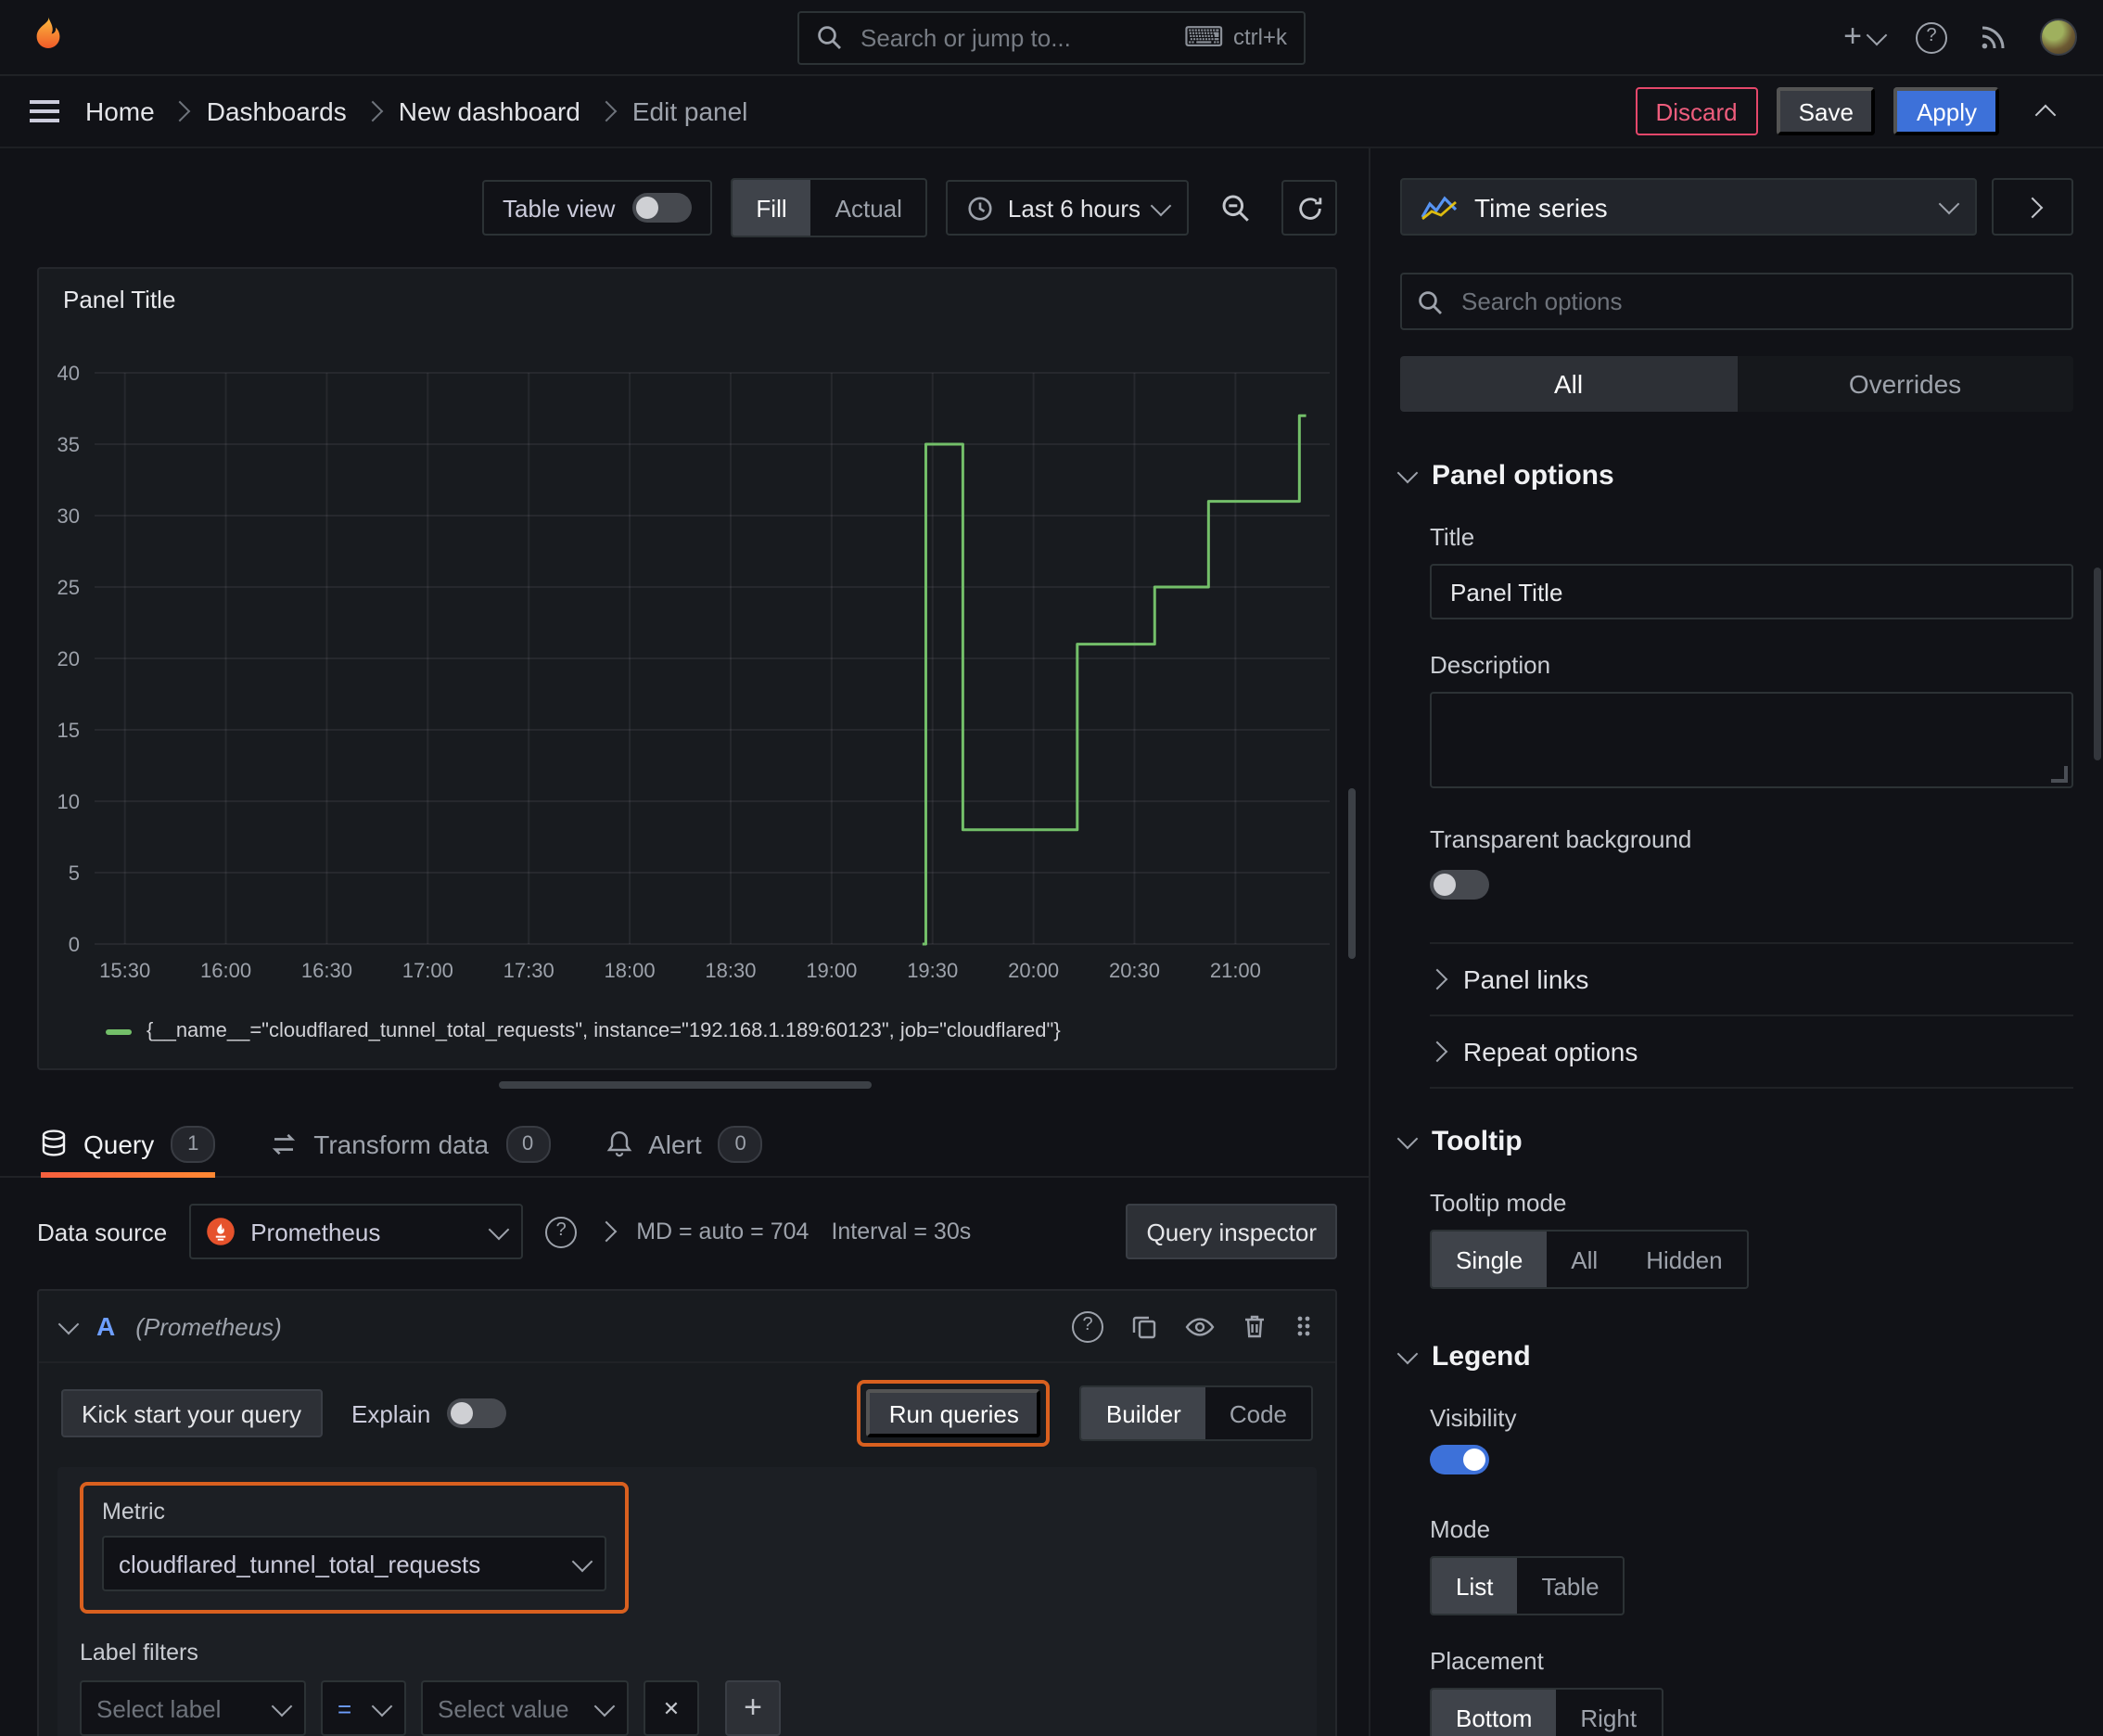  What do you see at coordinates (1494, 1713) in the screenshot?
I see `placement-bottom-option: Bottom` at bounding box center [1494, 1713].